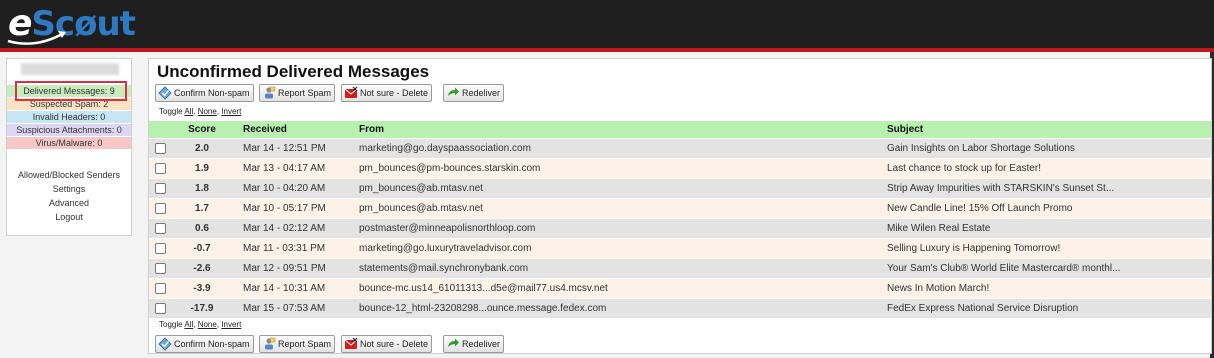 The width and height of the screenshot is (1214, 358). Describe the element at coordinates (202, 129) in the screenshot. I see `column-header-score: Score` at that location.